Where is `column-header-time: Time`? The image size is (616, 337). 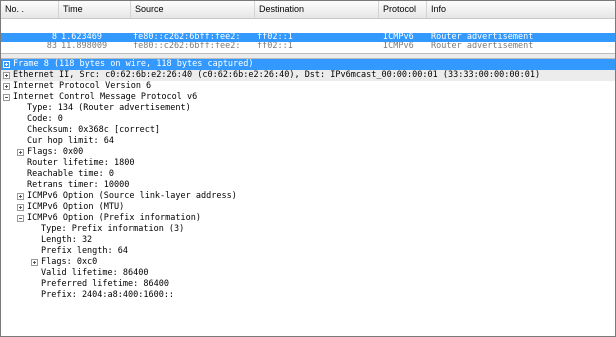 column-header-time: Time is located at coordinates (95, 9).